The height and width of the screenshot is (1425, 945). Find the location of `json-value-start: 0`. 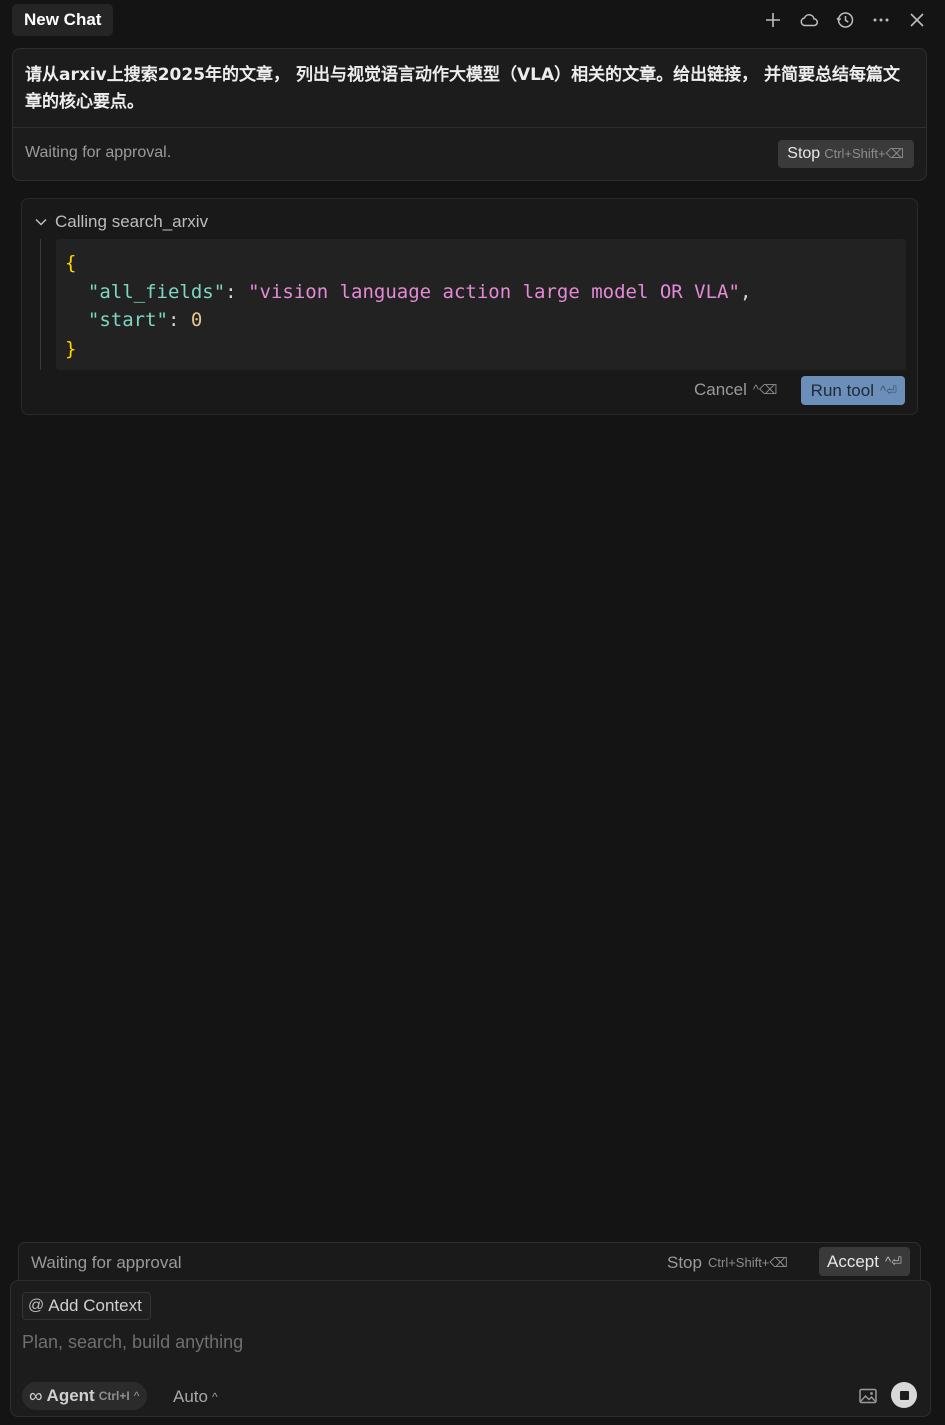

json-value-start: 0 is located at coordinates (196, 320).